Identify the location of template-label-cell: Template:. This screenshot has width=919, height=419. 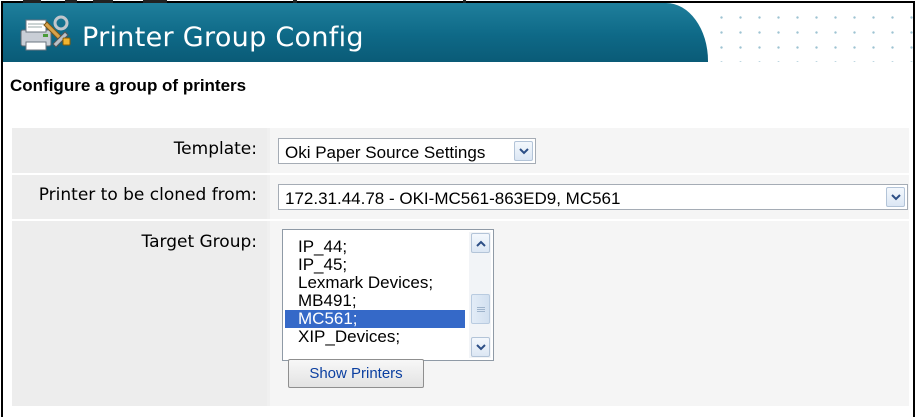
(139, 150).